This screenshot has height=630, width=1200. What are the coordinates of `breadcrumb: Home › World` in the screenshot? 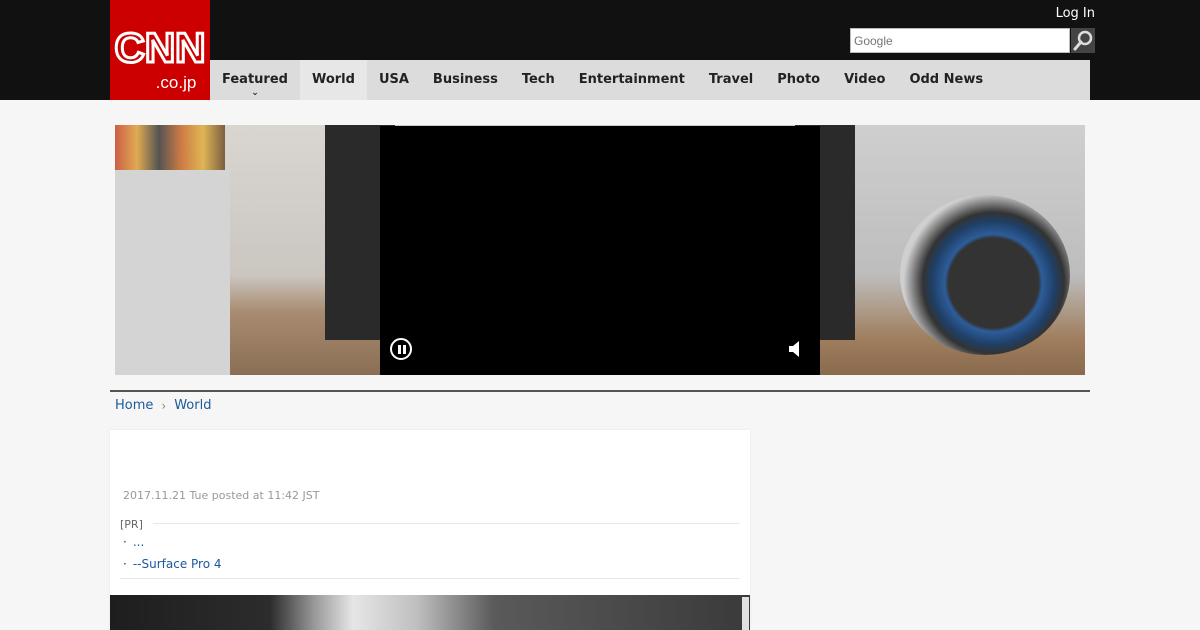 It's located at (163, 405).